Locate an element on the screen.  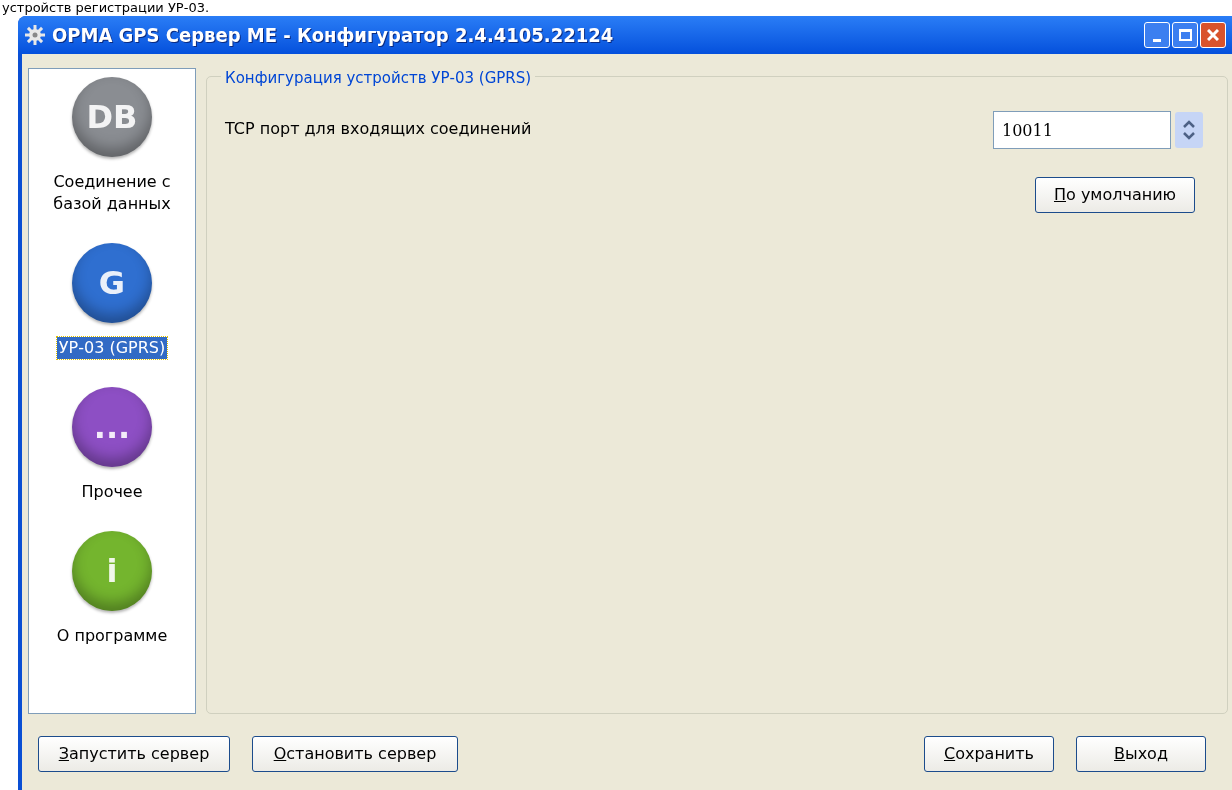
spin-buttons is located at coordinates (1189, 130).